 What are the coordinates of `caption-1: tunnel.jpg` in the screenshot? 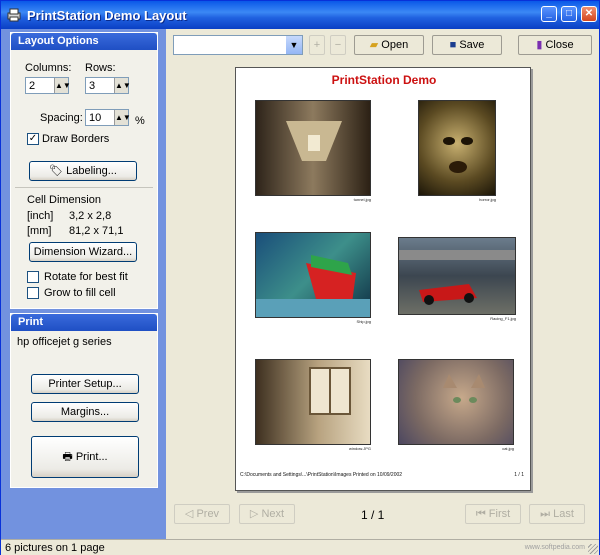 It's located at (362, 199).